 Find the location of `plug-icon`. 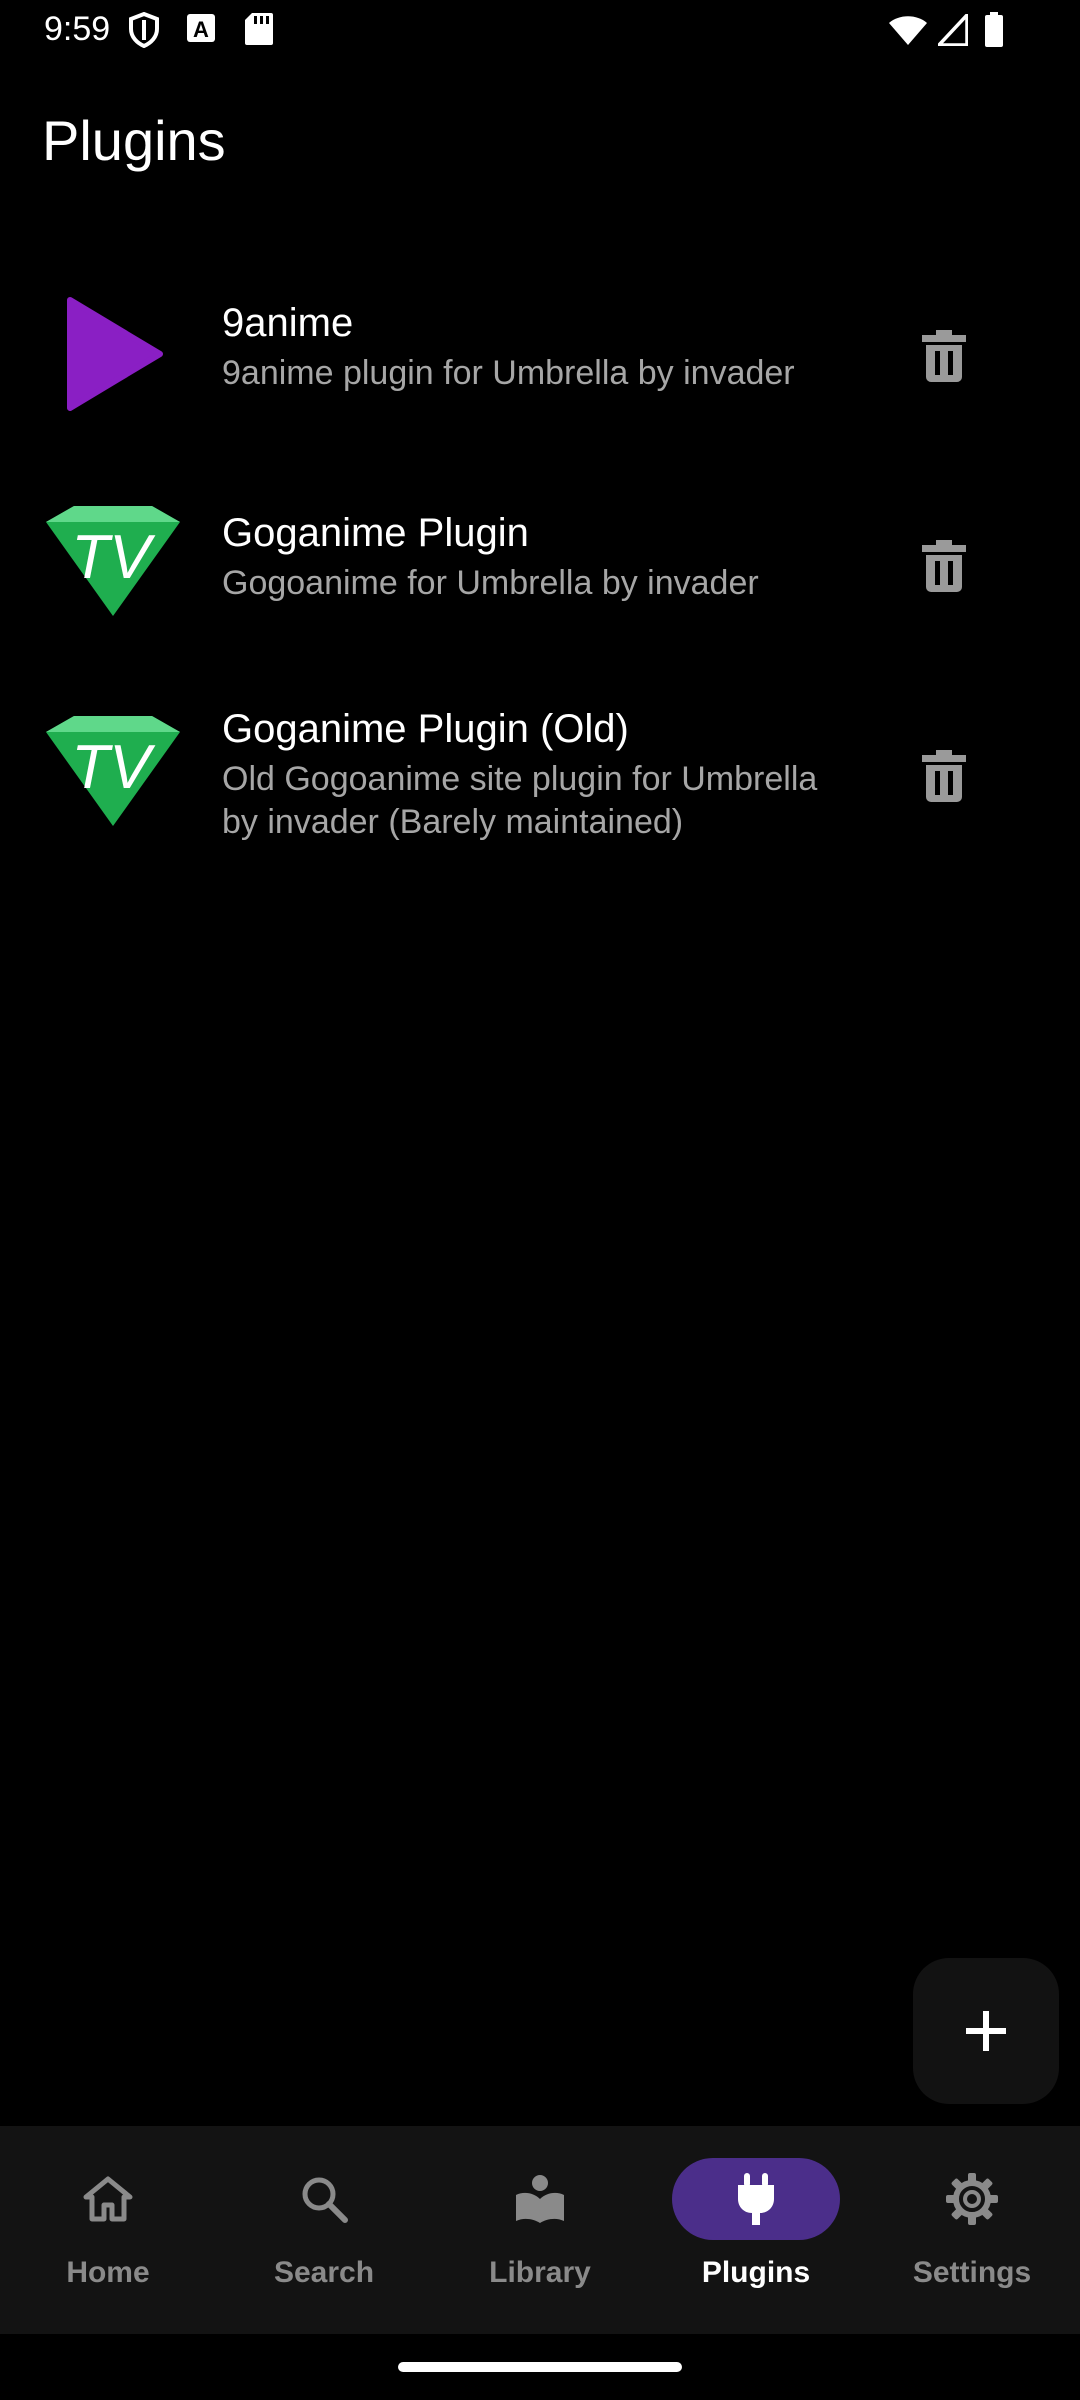

plug-icon is located at coordinates (756, 2199).